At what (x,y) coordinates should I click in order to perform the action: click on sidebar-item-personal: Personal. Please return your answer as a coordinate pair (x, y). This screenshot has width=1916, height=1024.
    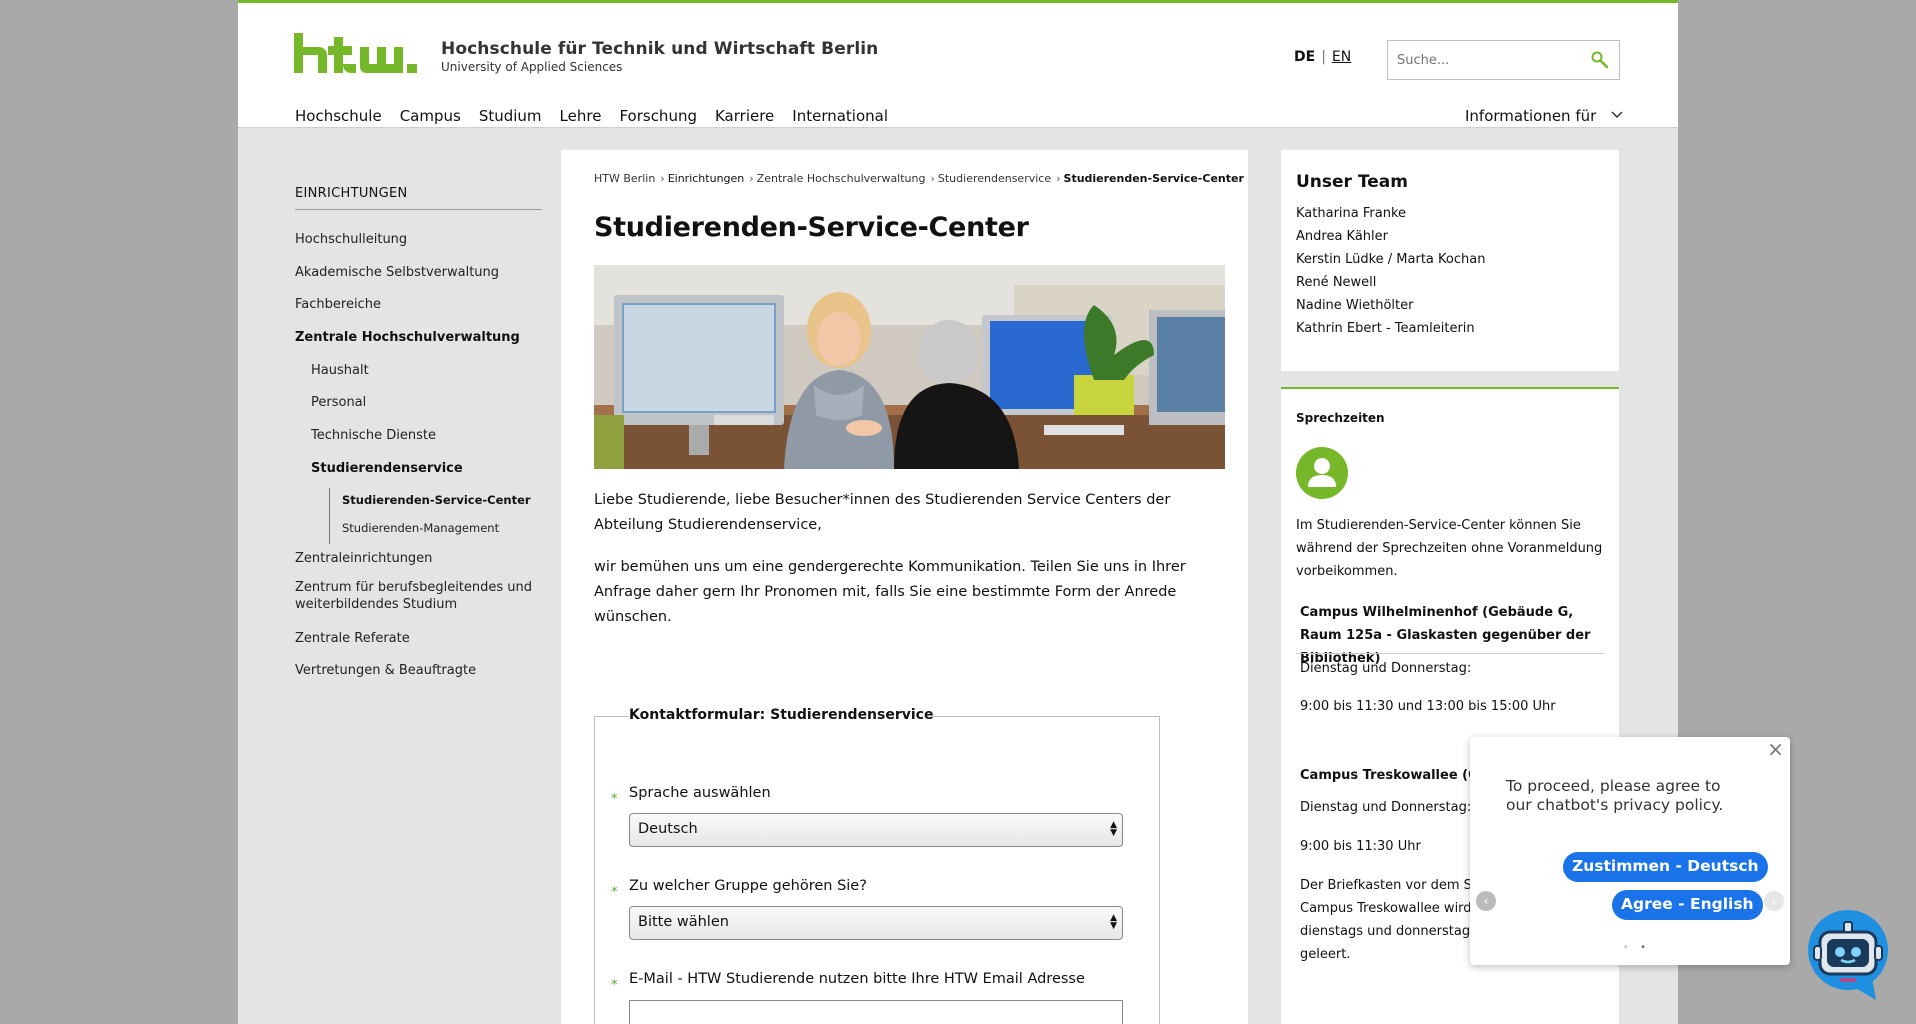
    Looking at the image, I should click on (434, 402).